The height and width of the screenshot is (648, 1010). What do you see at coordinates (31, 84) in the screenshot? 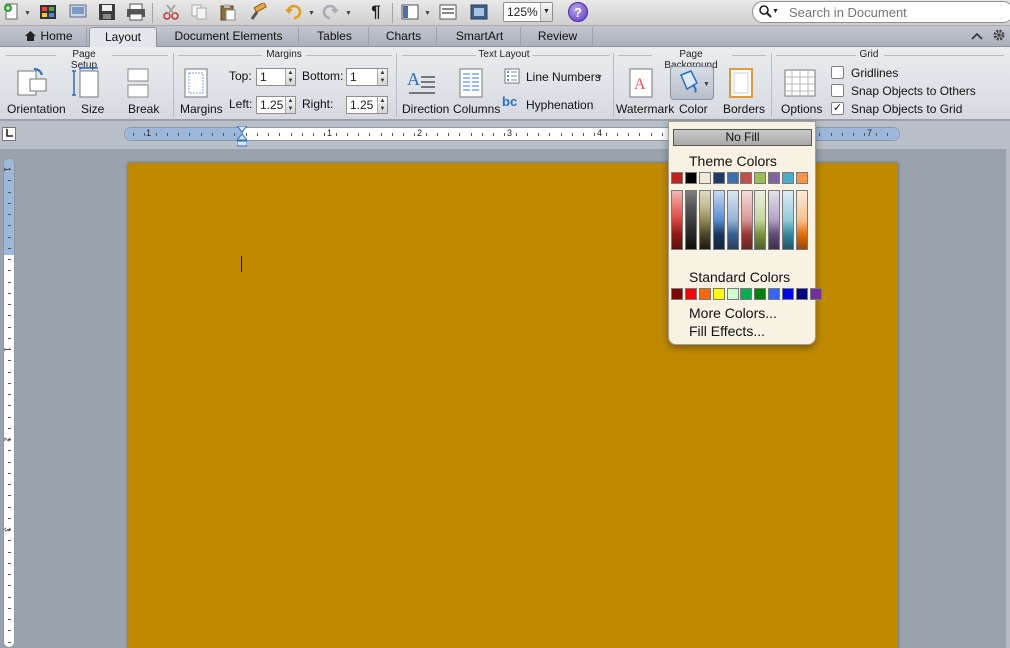
I see `orientation-icon` at bounding box center [31, 84].